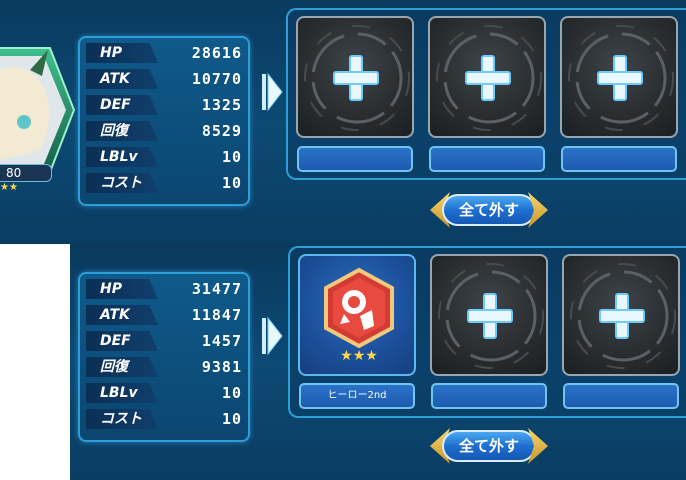 Image resolution: width=686 pixels, height=480 pixels. I want to click on equip-slot-1: ★★★, so click(357, 315).